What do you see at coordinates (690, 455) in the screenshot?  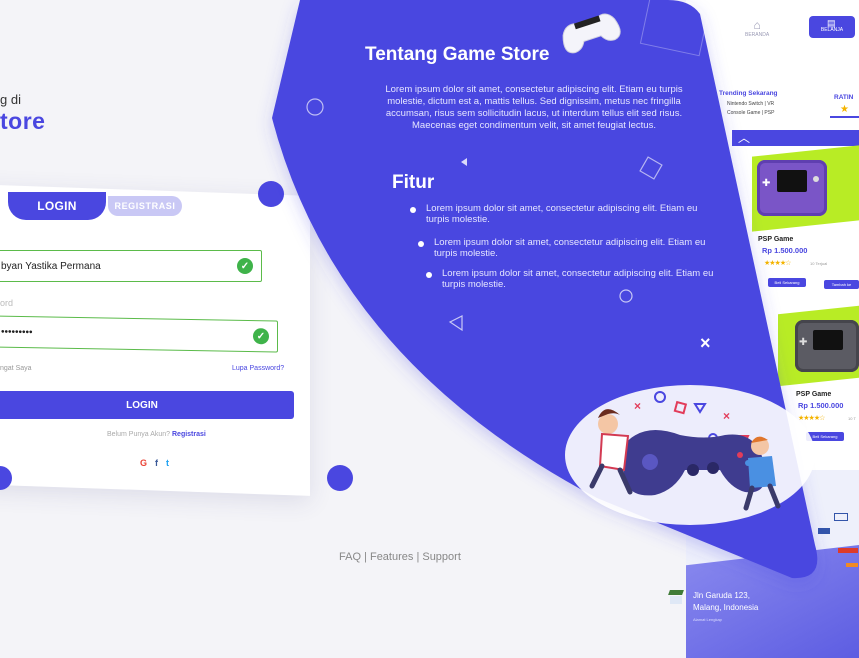 I see `kids-gamepad-illustration: × ×` at bounding box center [690, 455].